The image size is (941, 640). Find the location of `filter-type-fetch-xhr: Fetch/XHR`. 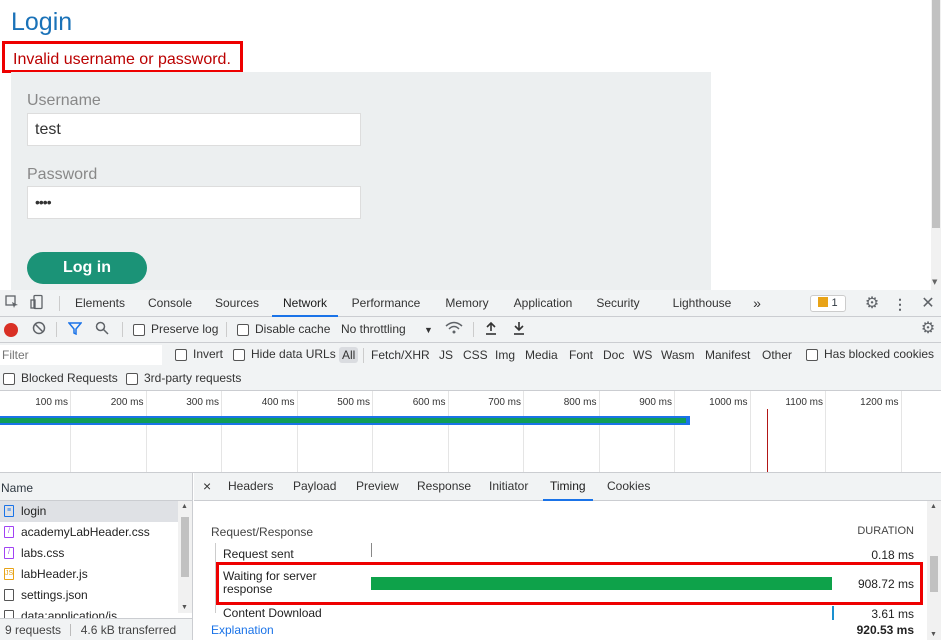

filter-type-fetch-xhr: Fetch/XHR is located at coordinates (400, 355).